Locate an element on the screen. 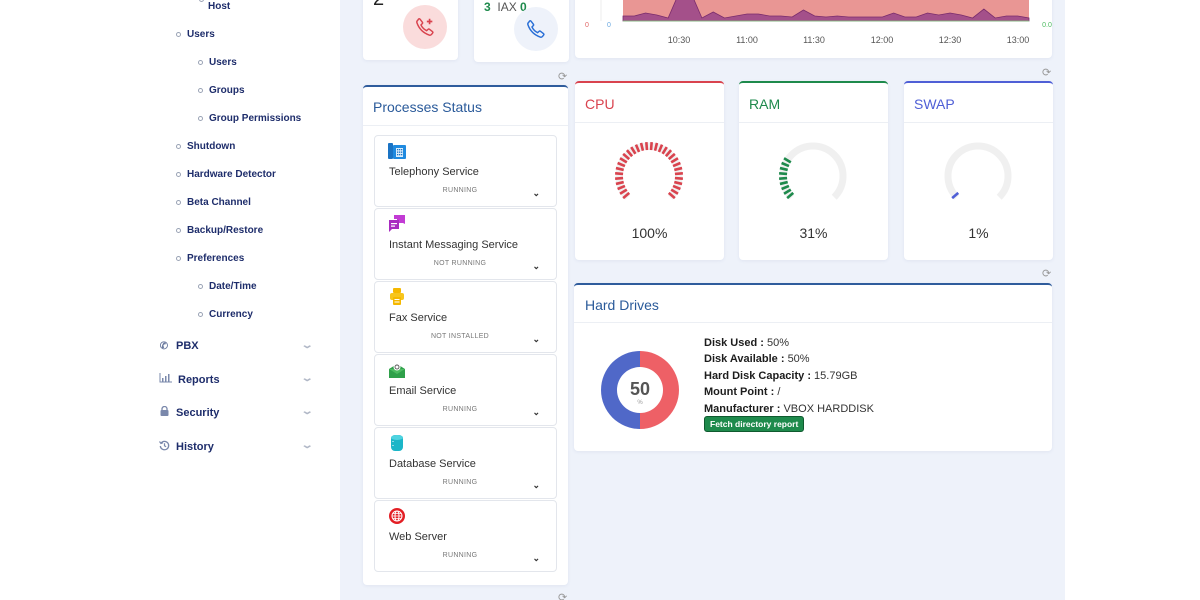  disk-available-row: Disk Available : 50% is located at coordinates (789, 359).